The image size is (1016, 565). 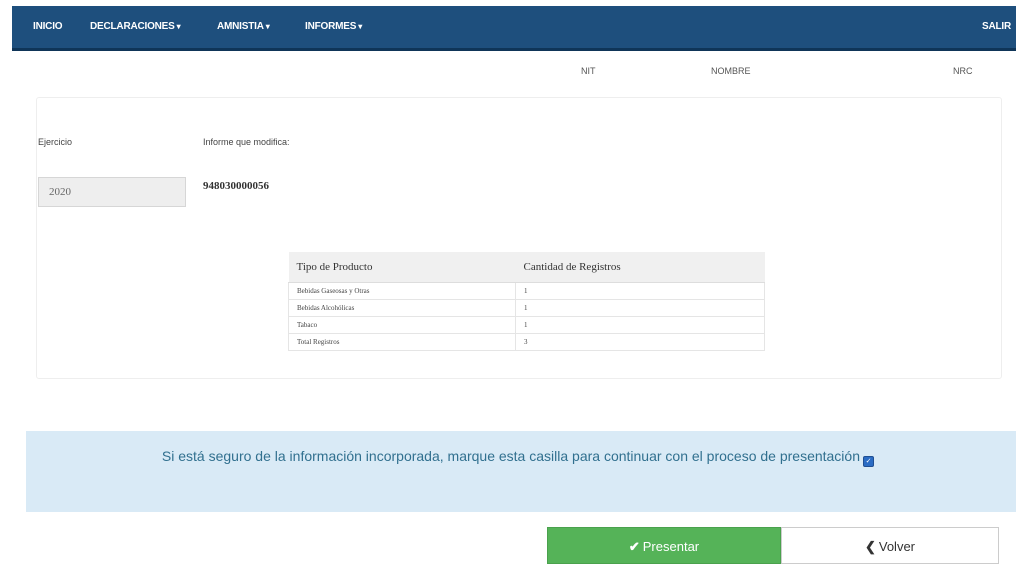 I want to click on table-header-row: Tipo de Producto Cantidad de Registros, so click(x=526, y=267).